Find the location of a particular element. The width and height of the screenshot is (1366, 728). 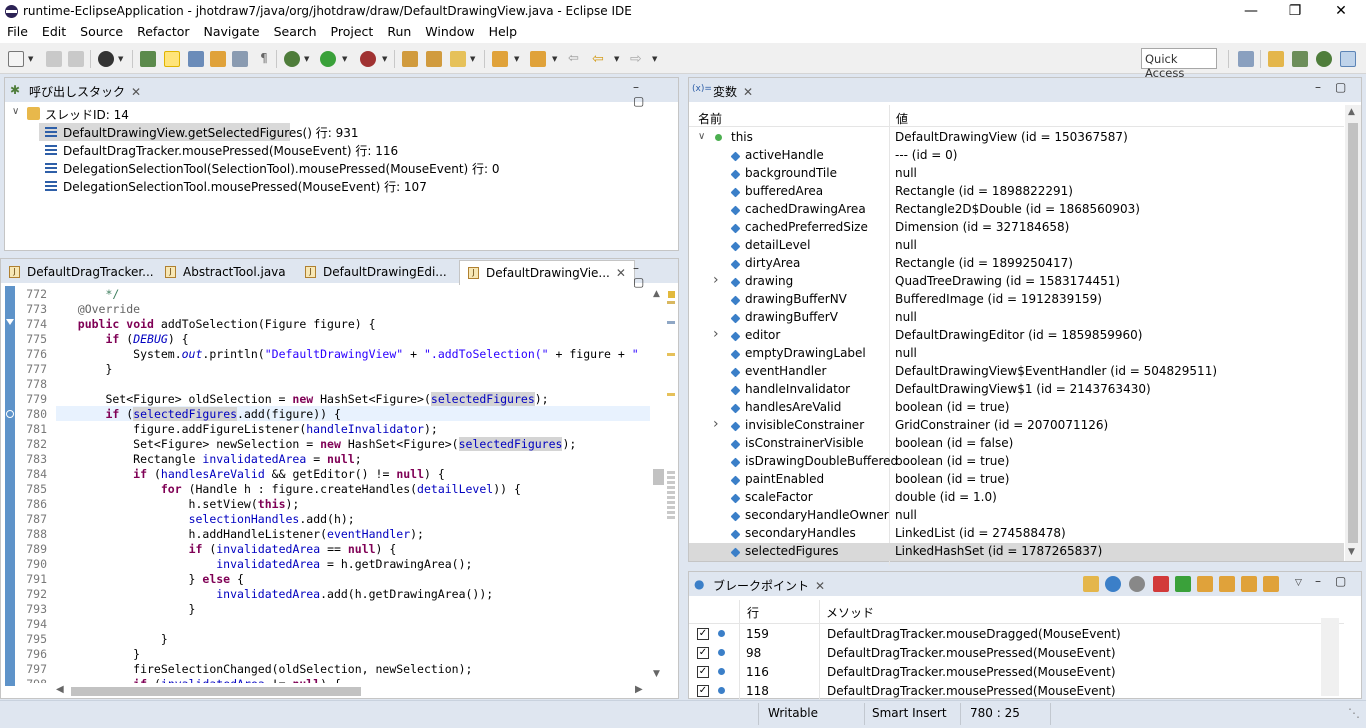

resource-perspective-icon is located at coordinates (1276, 59).